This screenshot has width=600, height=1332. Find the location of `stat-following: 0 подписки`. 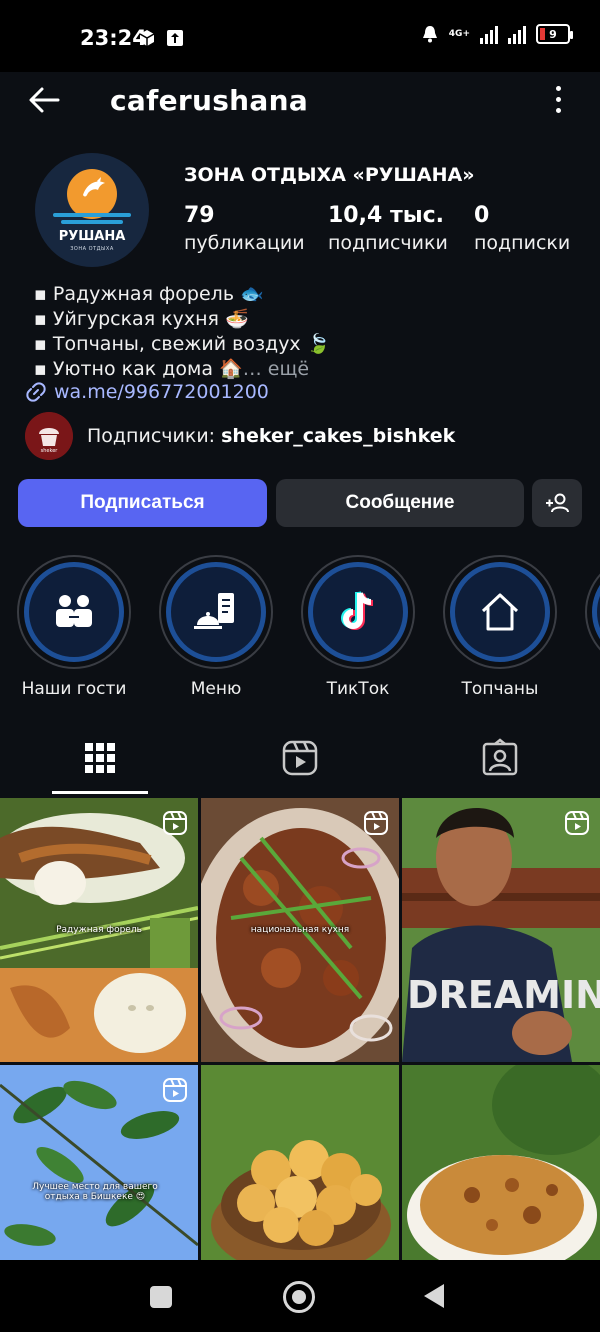

stat-following: 0 подписки is located at coordinates (522, 228).